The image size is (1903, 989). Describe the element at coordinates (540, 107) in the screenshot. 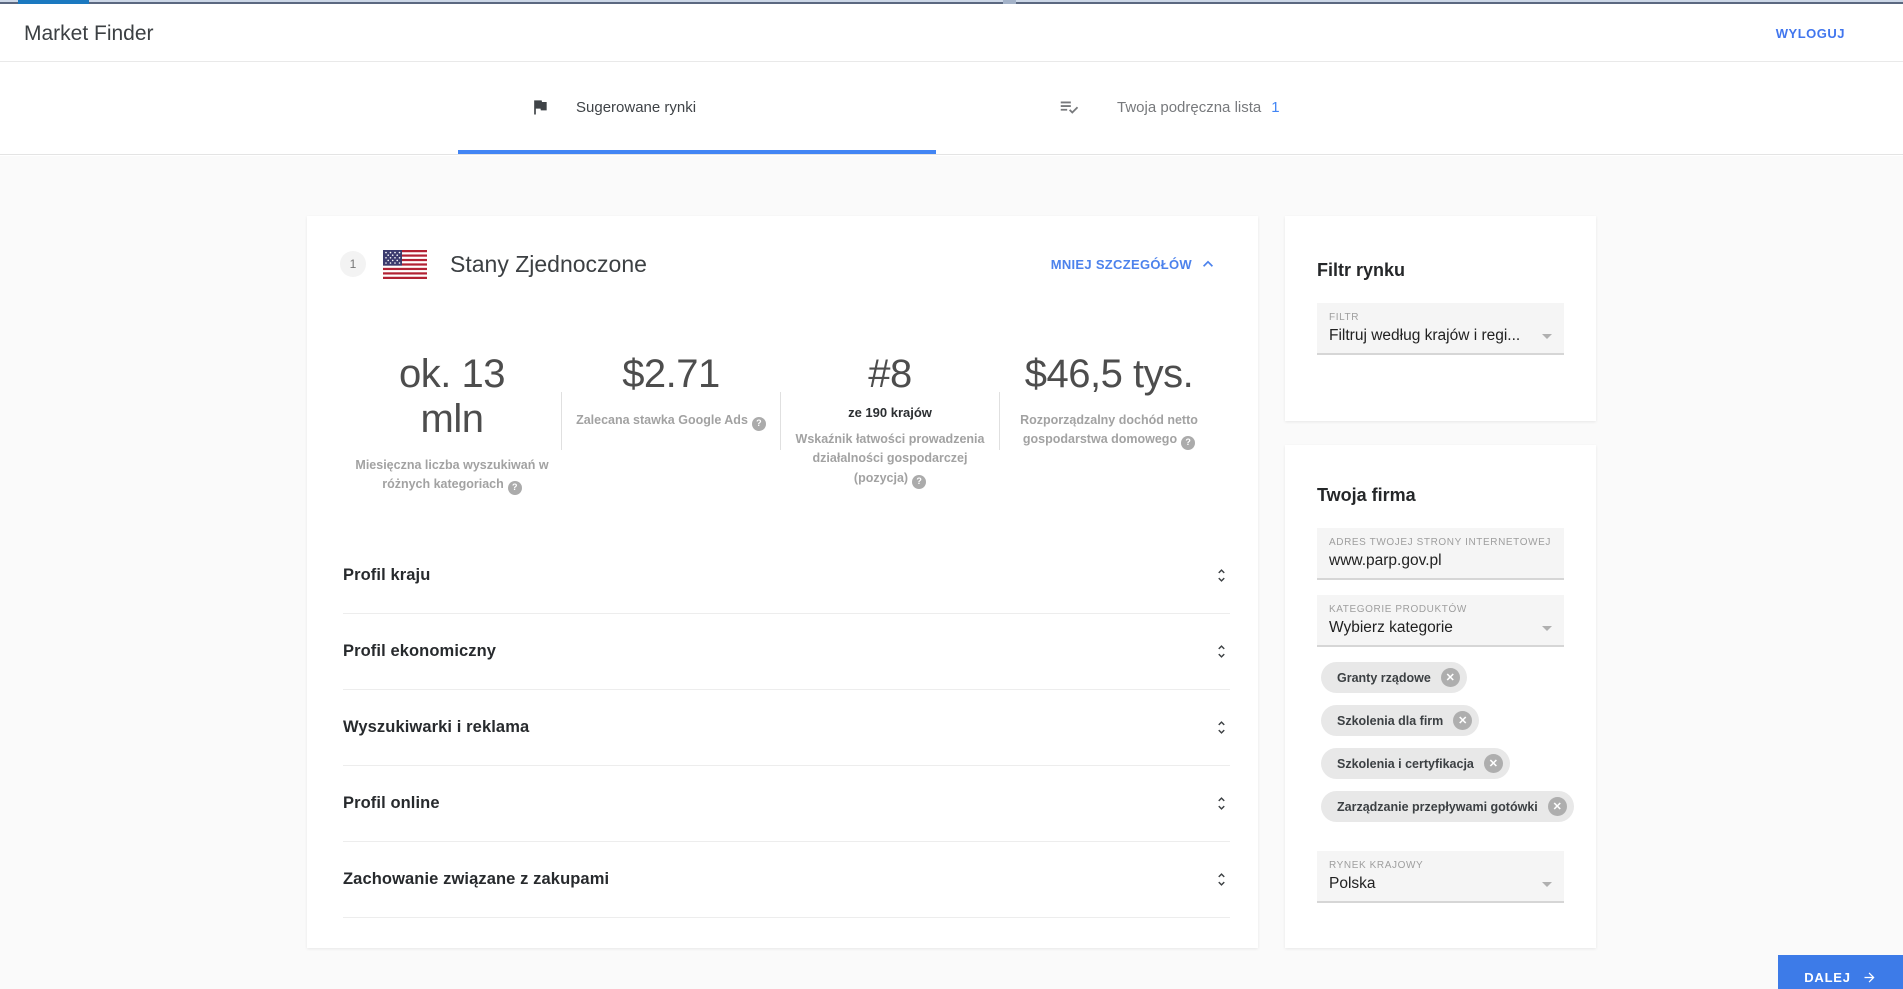

I see `flag-icon` at that location.